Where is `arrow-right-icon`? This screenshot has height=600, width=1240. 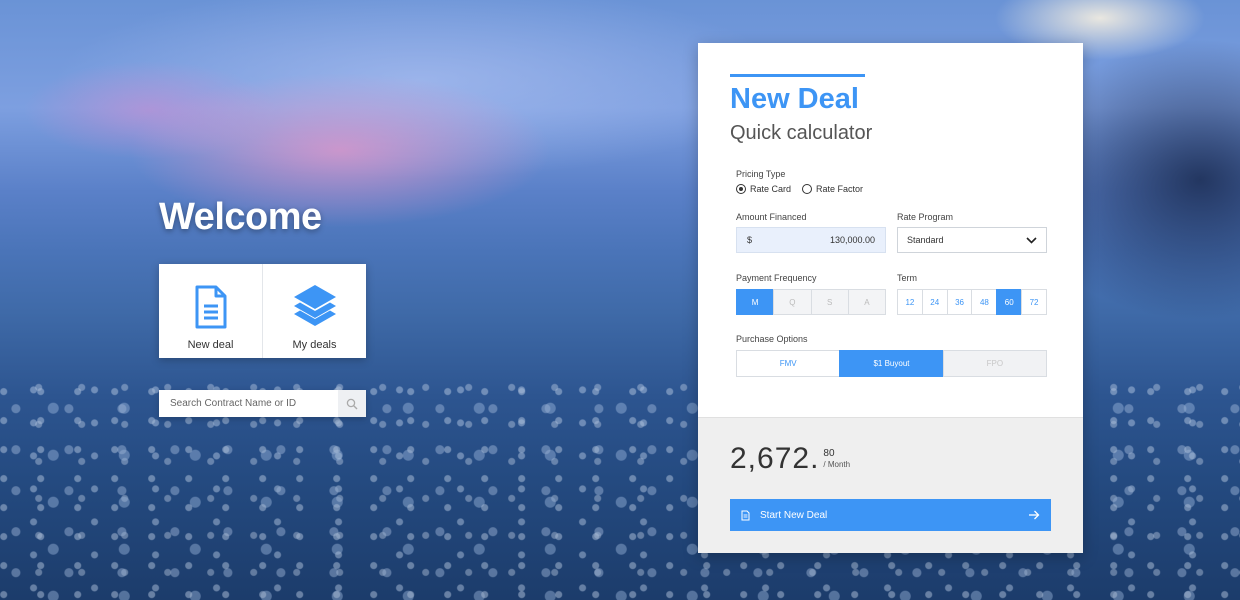 arrow-right-icon is located at coordinates (1034, 515).